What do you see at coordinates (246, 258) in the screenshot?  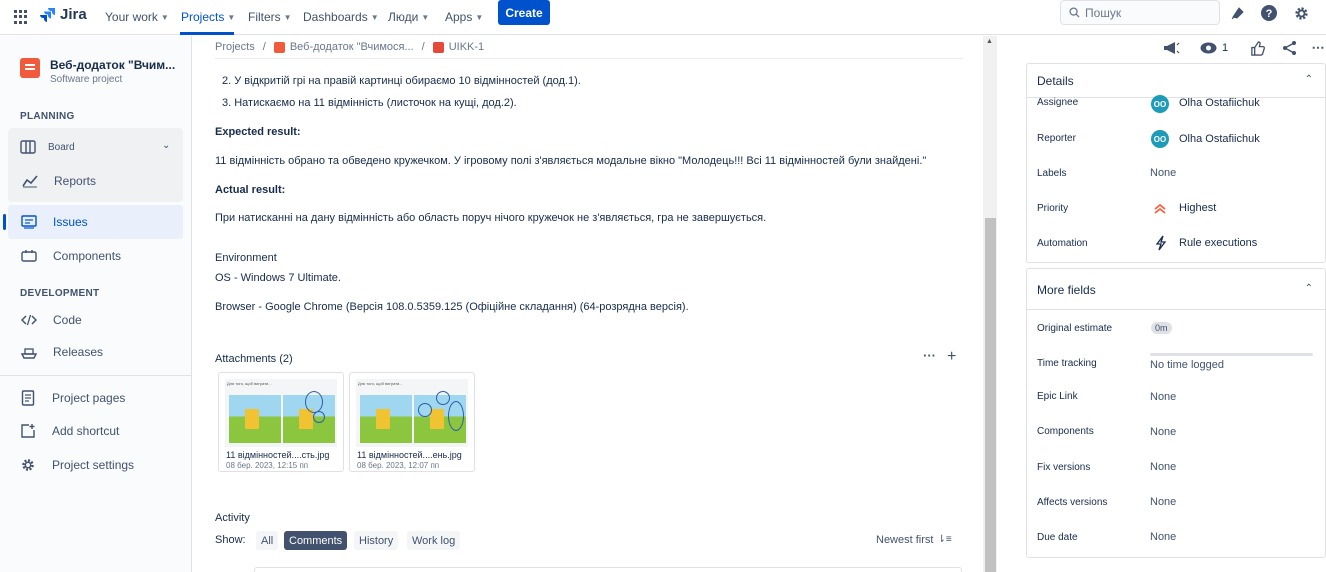 I see `environment-title: Environment` at bounding box center [246, 258].